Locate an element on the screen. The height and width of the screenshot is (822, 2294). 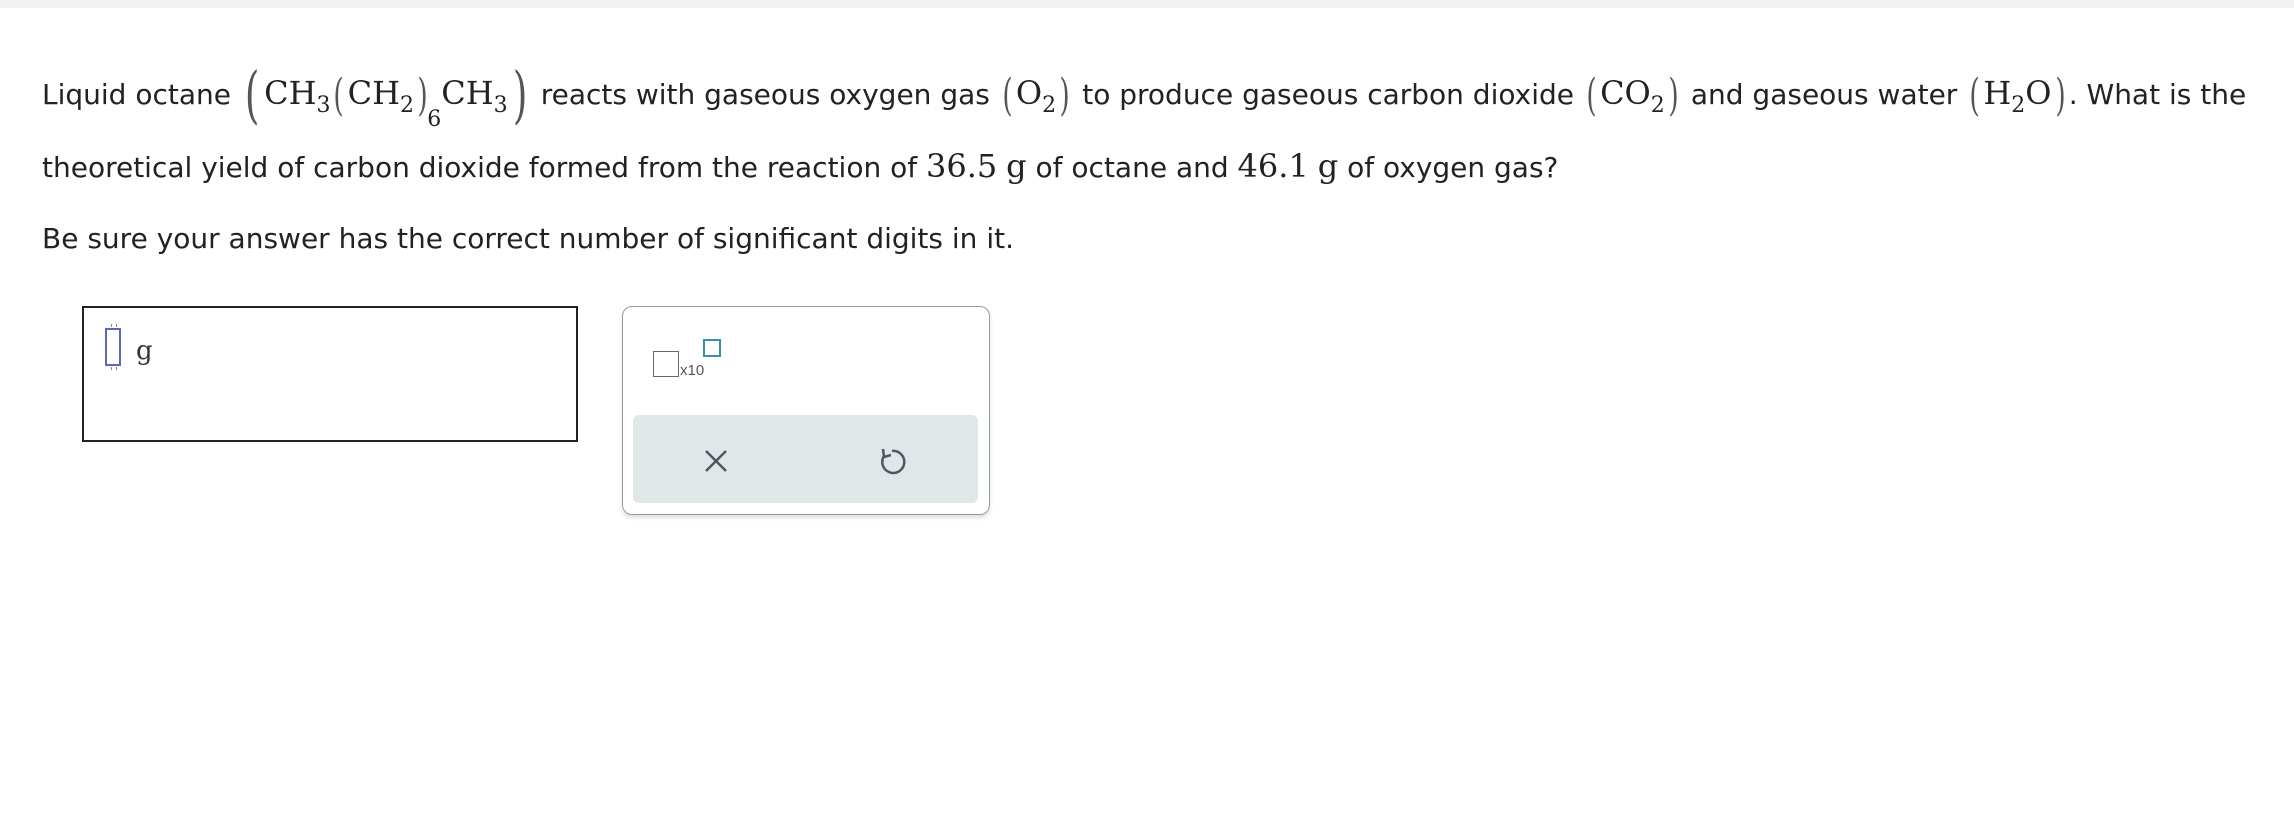
scientific-notation-button: x10 is located at coordinates (688, 362).